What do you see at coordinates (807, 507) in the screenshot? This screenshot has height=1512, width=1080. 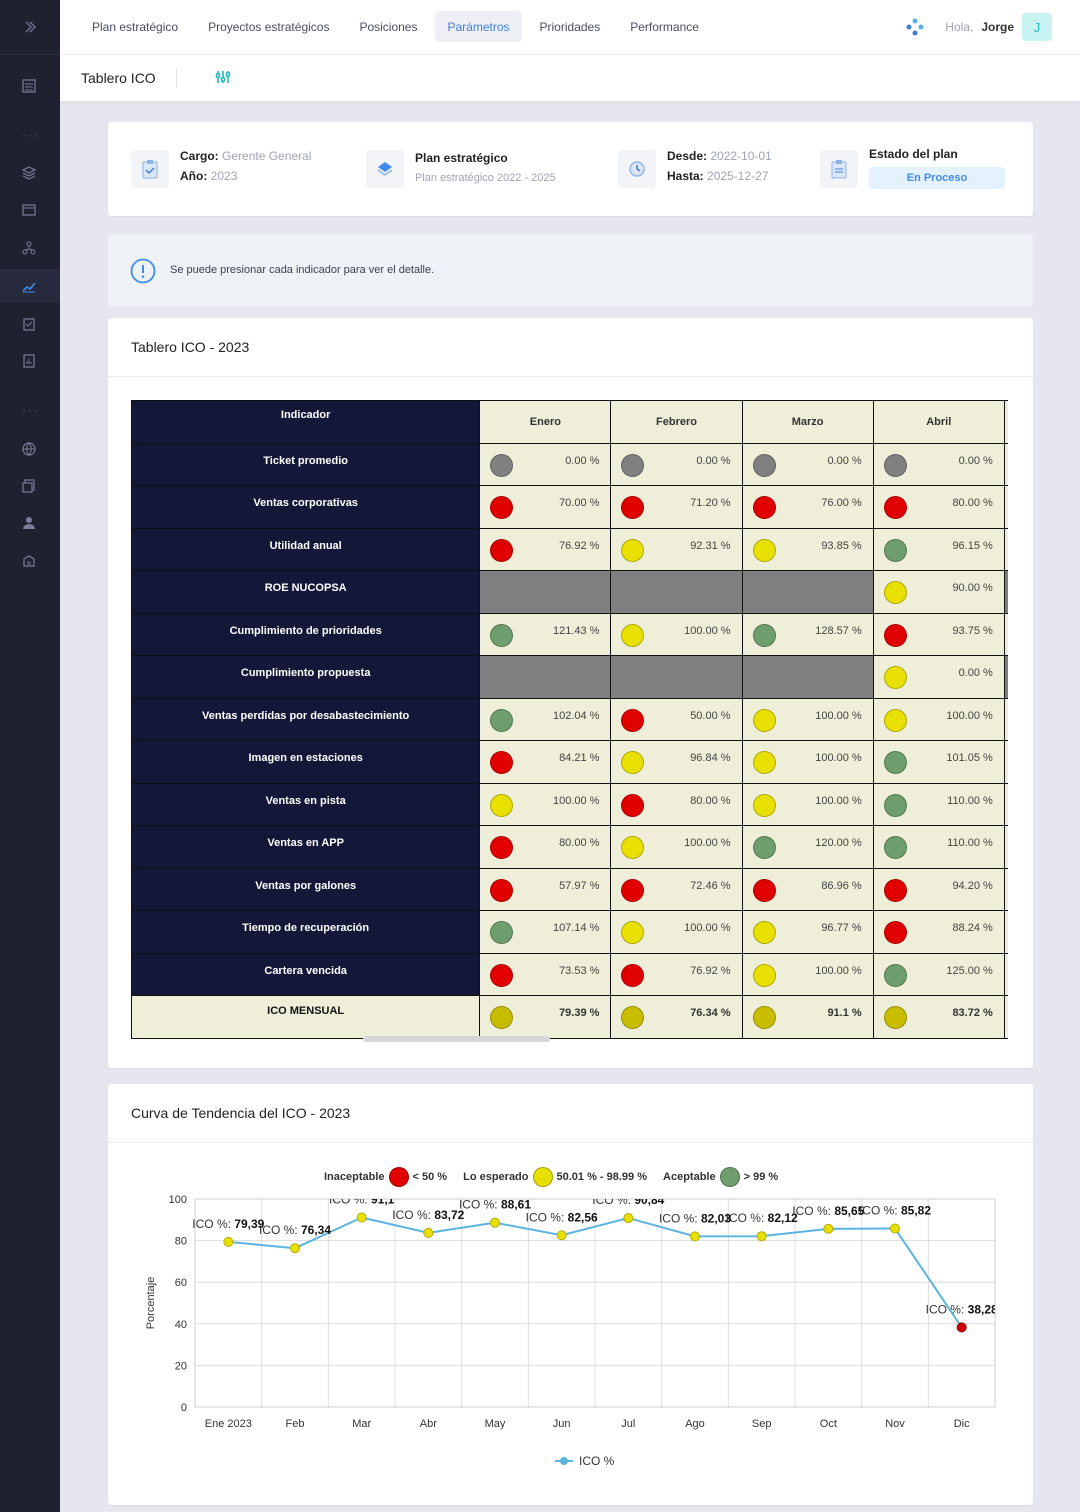 I see `indicator-cell: 76.00 %` at bounding box center [807, 507].